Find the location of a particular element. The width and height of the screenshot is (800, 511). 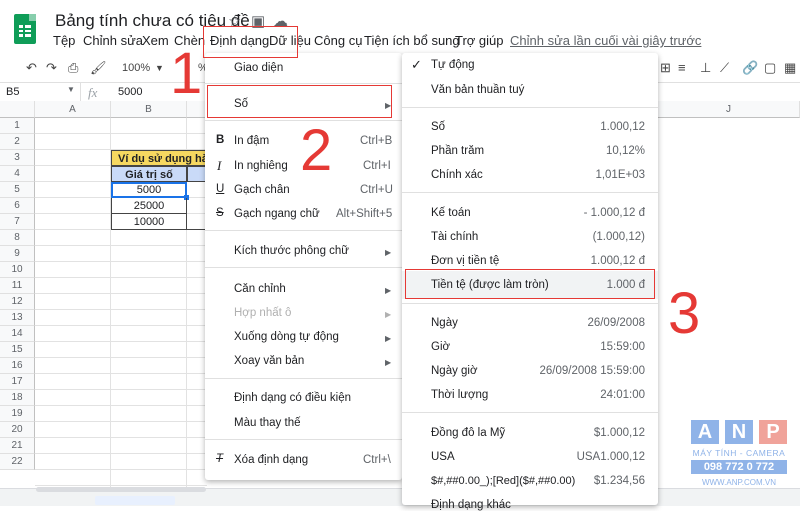

number-item-automatic: Tự động is located at coordinates (453, 65).